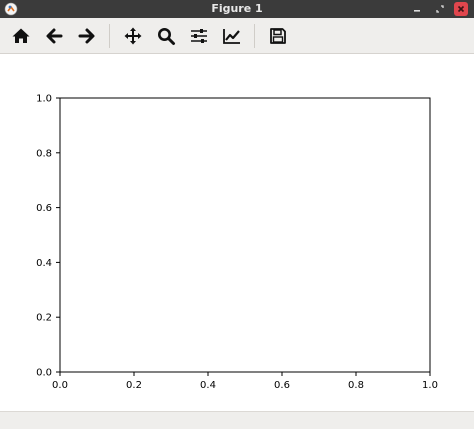  I want to click on minimize-icon, so click(417, 11).